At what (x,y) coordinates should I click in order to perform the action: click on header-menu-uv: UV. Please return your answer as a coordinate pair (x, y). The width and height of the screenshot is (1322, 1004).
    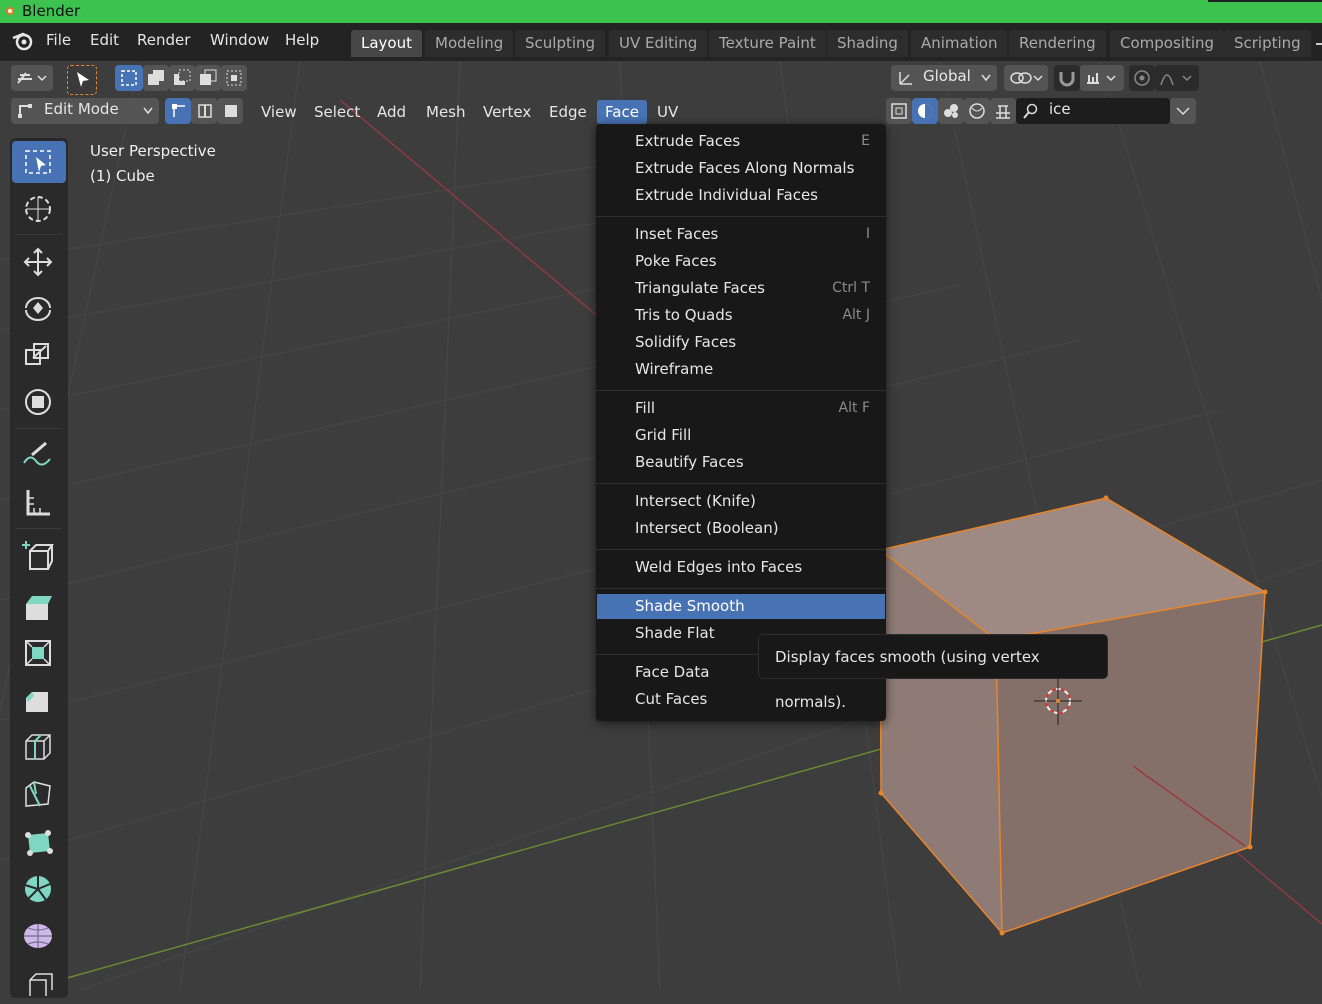
    Looking at the image, I should click on (667, 112).